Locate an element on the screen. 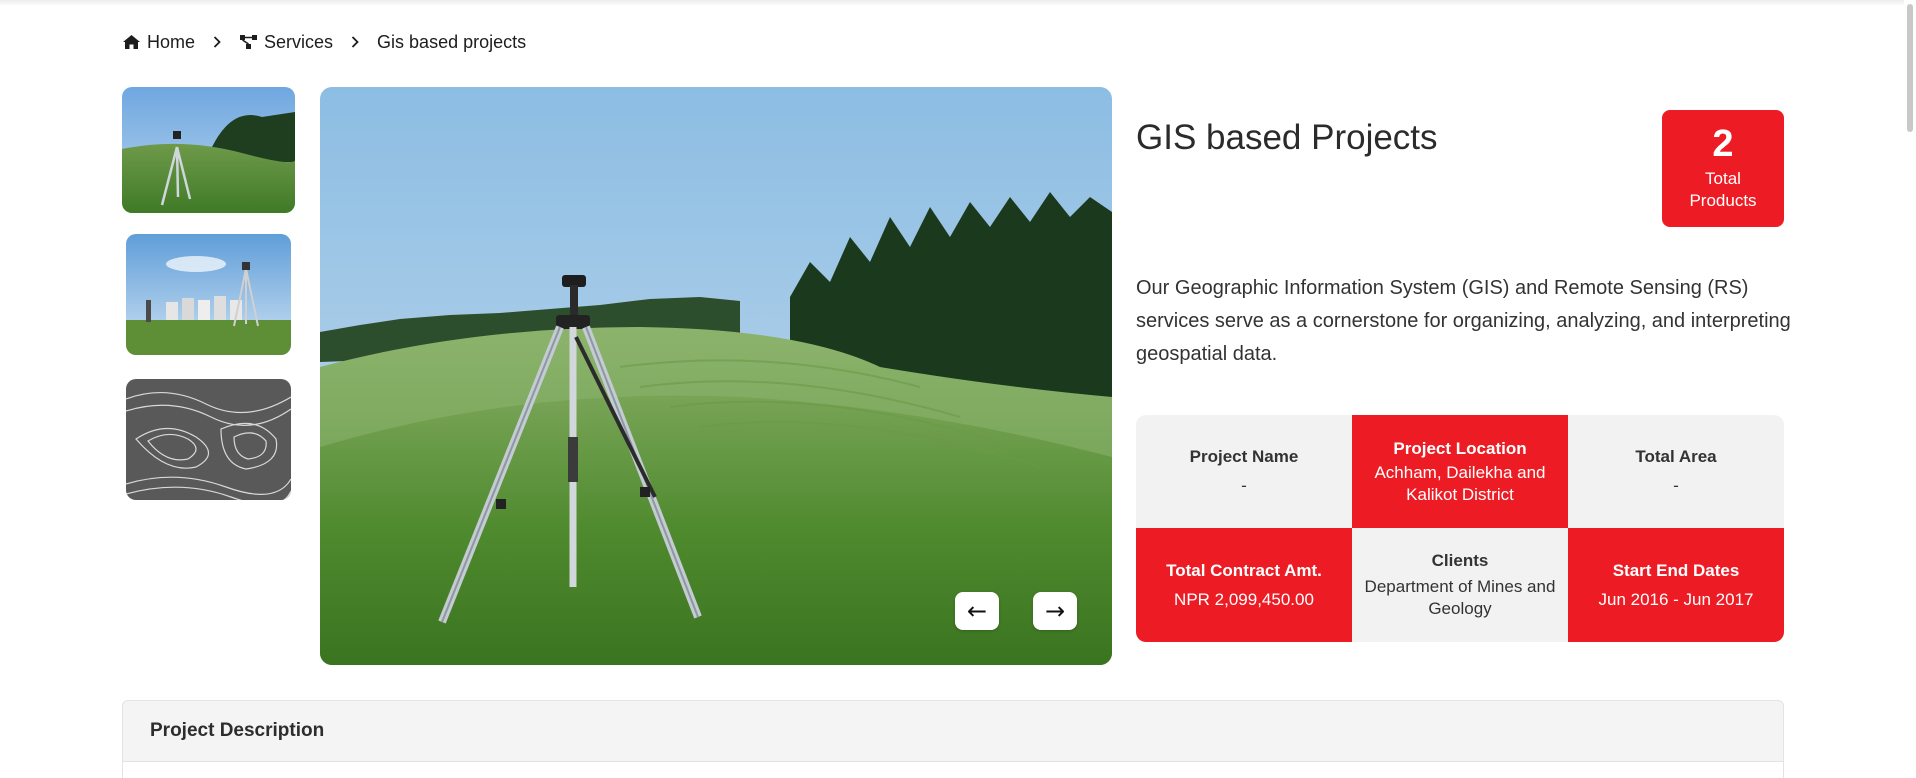 The width and height of the screenshot is (1916, 778). sitemap-icon is located at coordinates (249, 42).